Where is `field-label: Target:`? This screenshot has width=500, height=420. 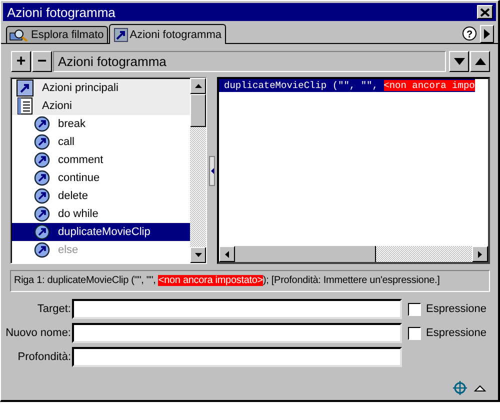 field-label: Target: is located at coordinates (54, 309).